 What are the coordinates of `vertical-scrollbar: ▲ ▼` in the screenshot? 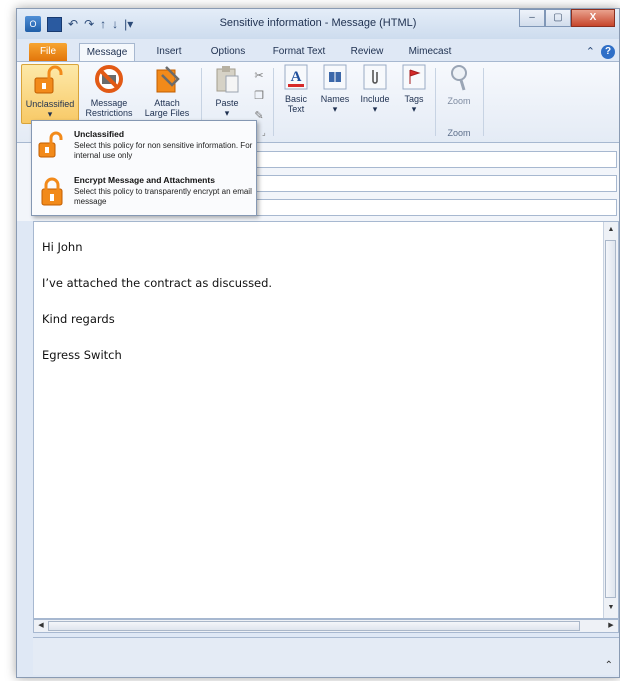 It's located at (610, 420).